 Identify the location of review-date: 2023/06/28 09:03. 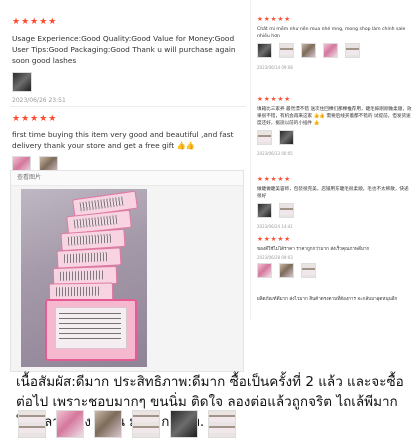
(275, 257).